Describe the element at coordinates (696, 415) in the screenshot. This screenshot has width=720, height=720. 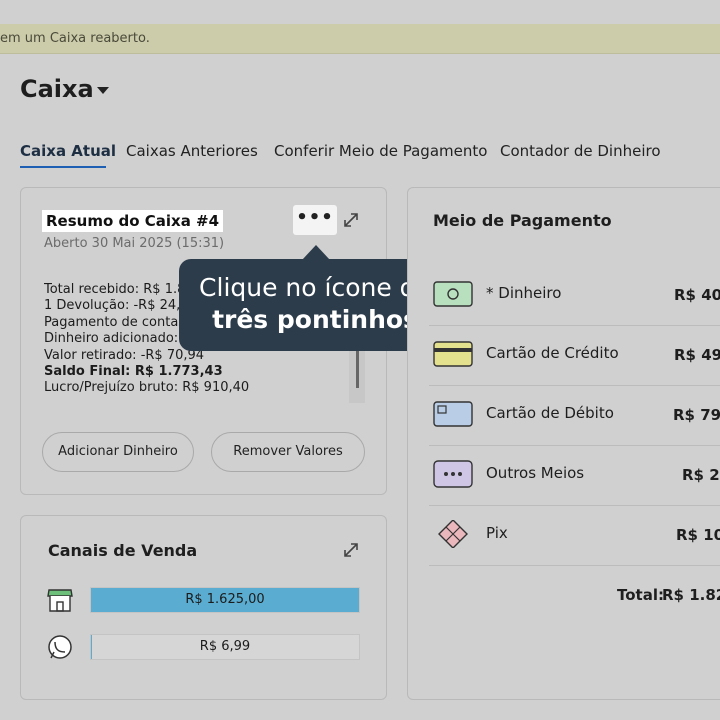
I see `payment-value: R$ 796` at that location.